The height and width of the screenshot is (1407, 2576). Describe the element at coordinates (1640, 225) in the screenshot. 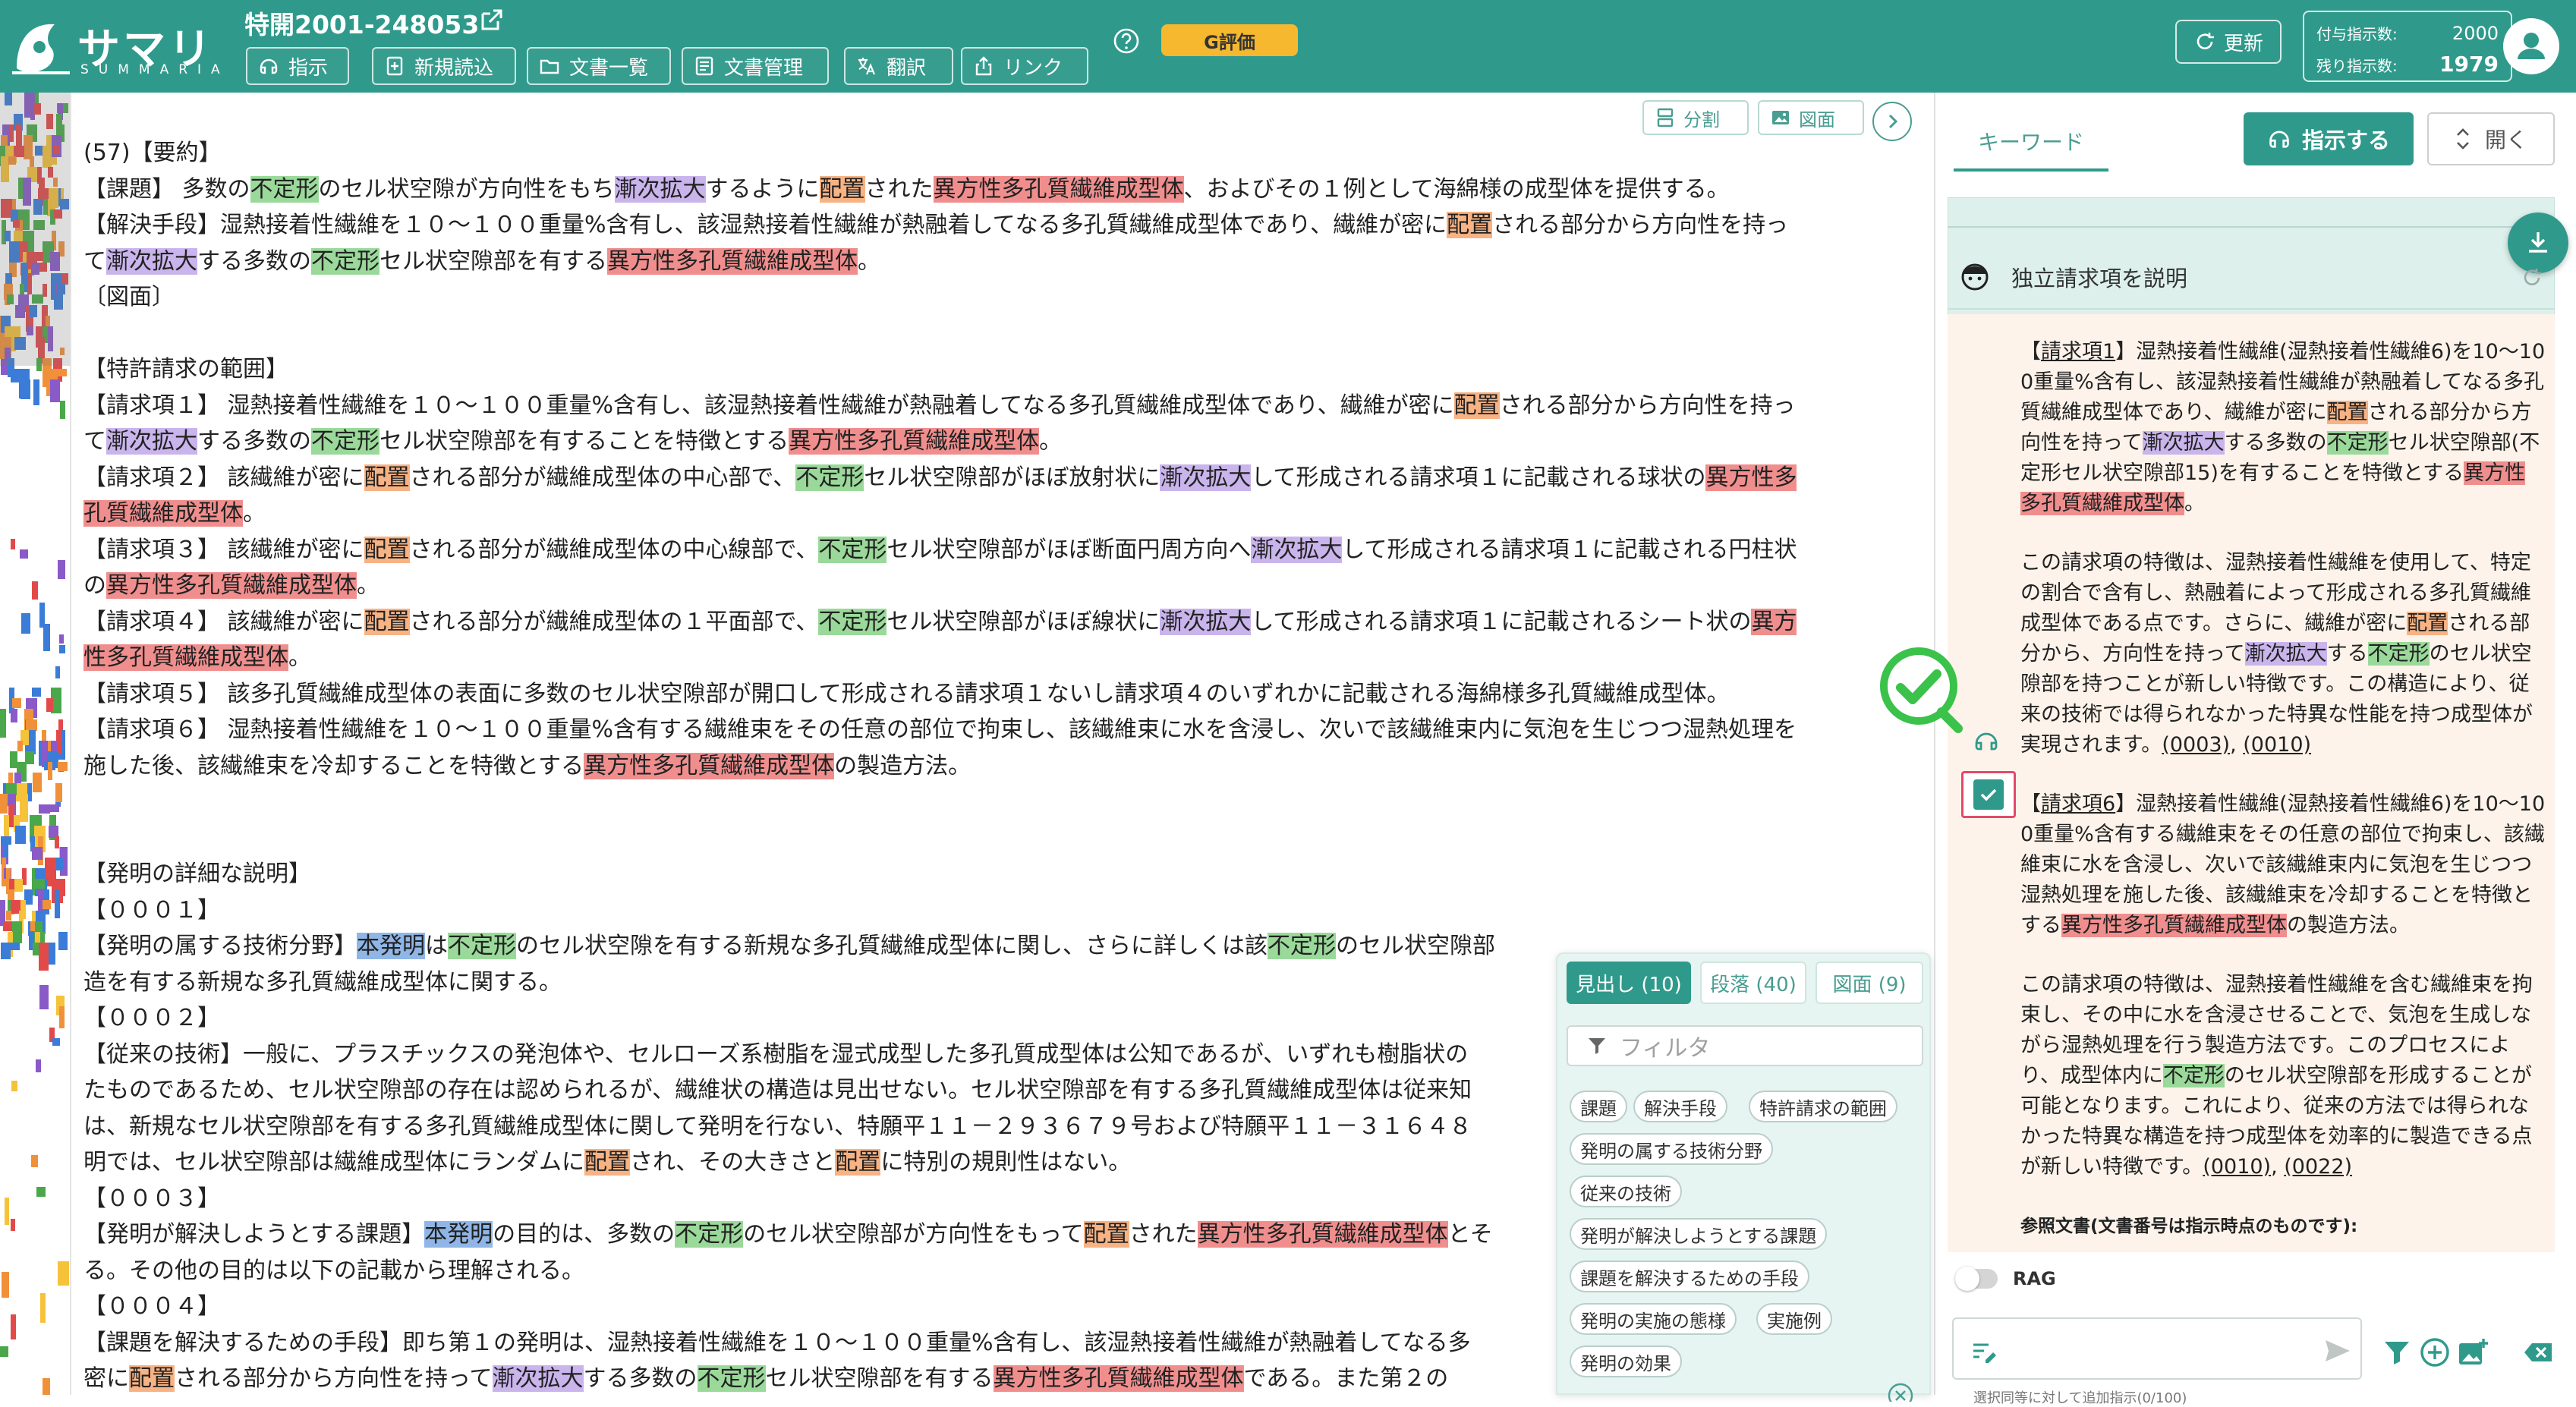

I see `text-run: される部分から方向性を持っ` at that location.